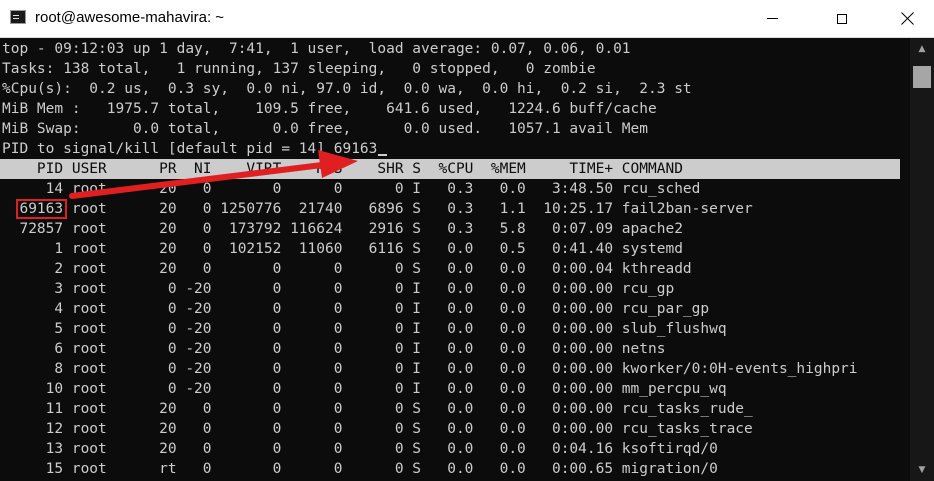 The image size is (934, 481). What do you see at coordinates (922, 470) in the screenshot?
I see `scroll-down-icon: ▼` at bounding box center [922, 470].